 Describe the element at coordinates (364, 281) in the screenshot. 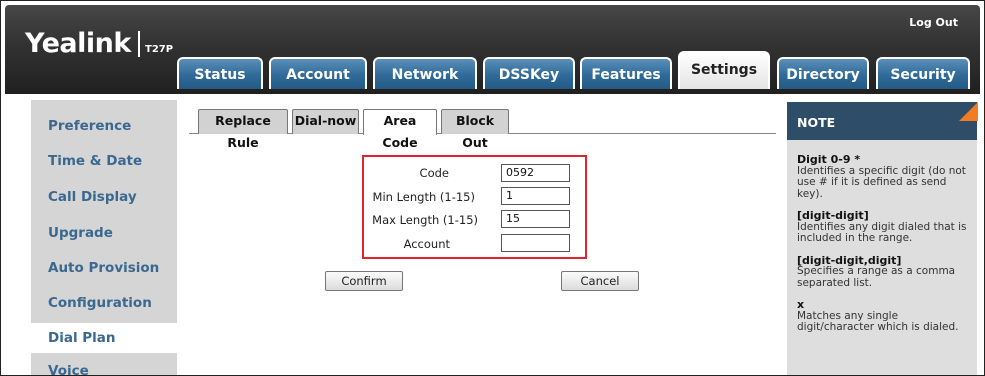

I see `confirm-button: Confirm` at that location.